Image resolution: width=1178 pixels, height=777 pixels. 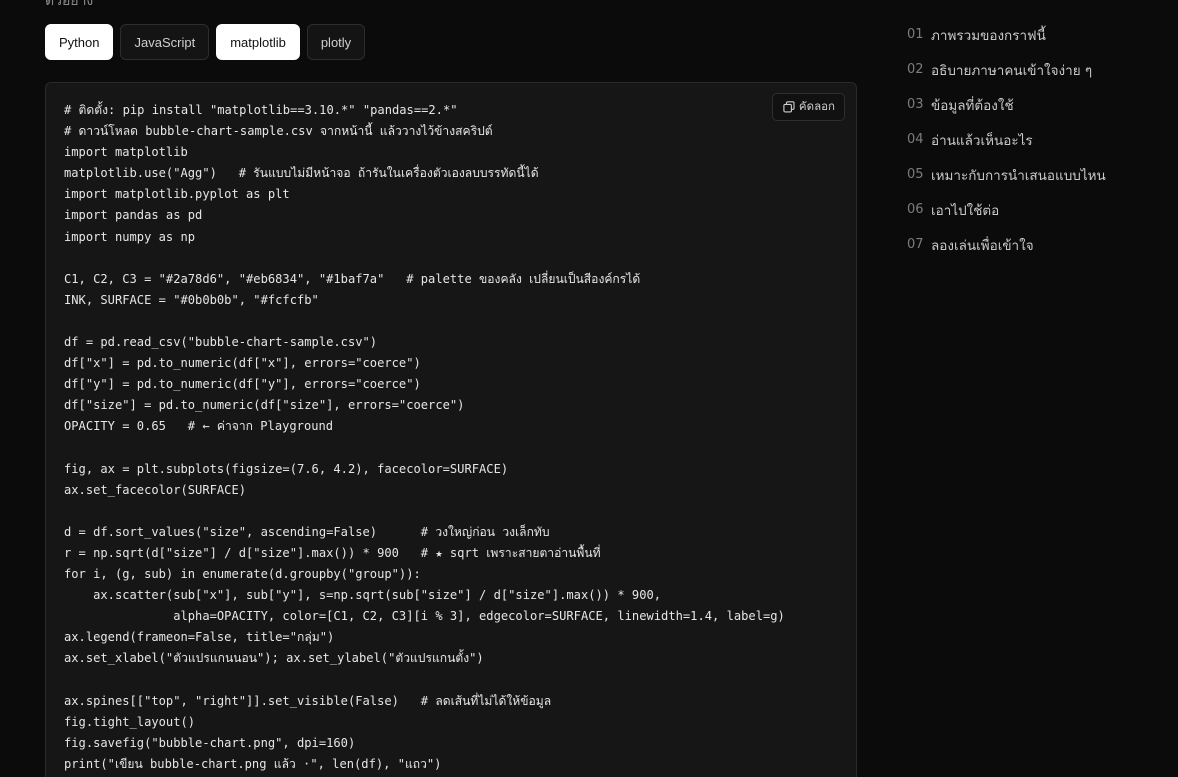 I want to click on tab-matplotlib: matplotlib, so click(x=258, y=42).